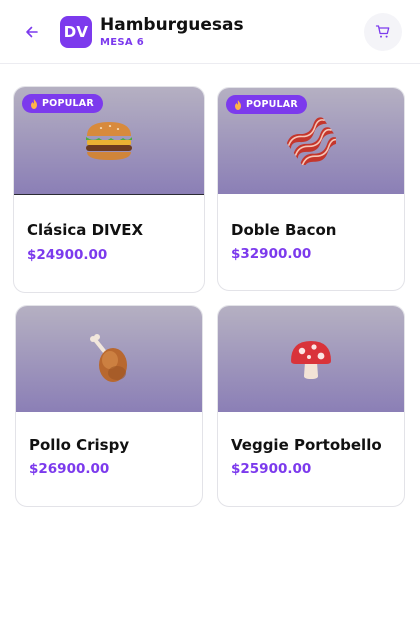  I want to click on product-name: Pollo Crispy, so click(79, 445).